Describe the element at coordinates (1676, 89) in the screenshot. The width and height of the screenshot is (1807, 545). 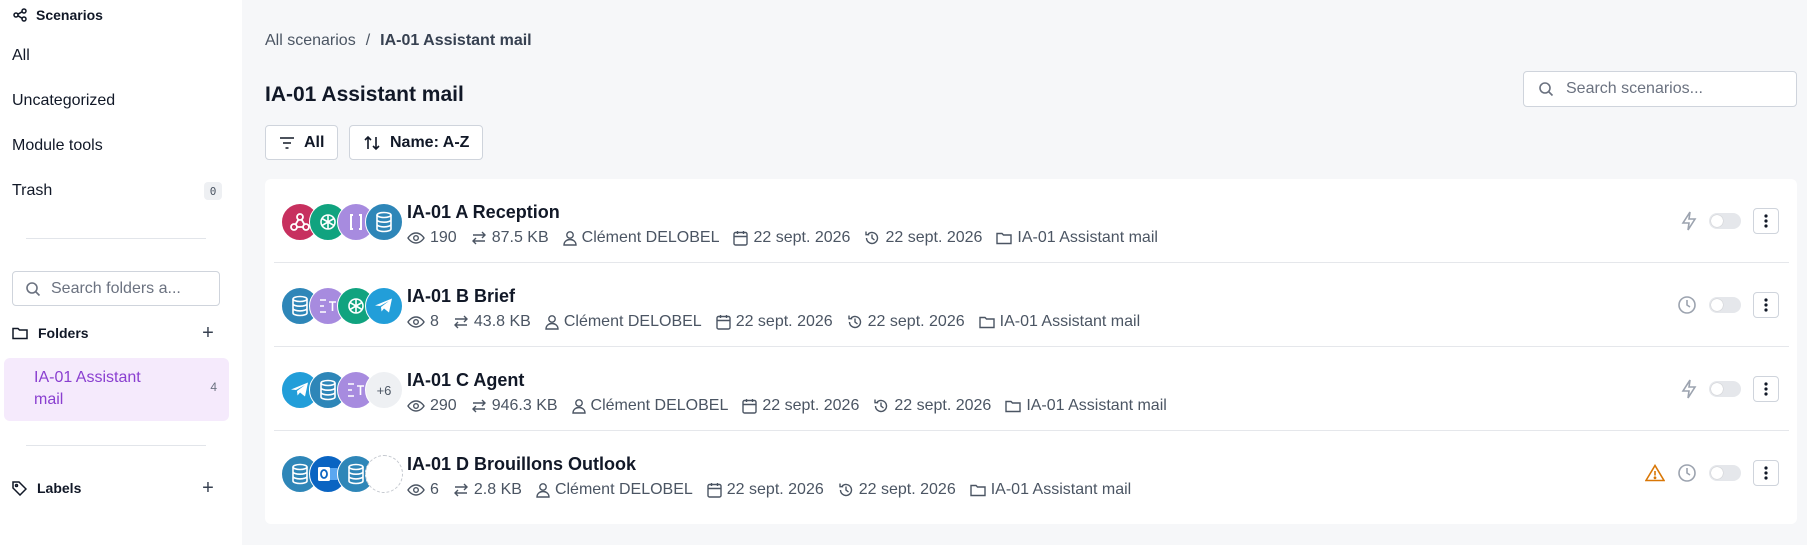
I see `scenario-search-input` at that location.